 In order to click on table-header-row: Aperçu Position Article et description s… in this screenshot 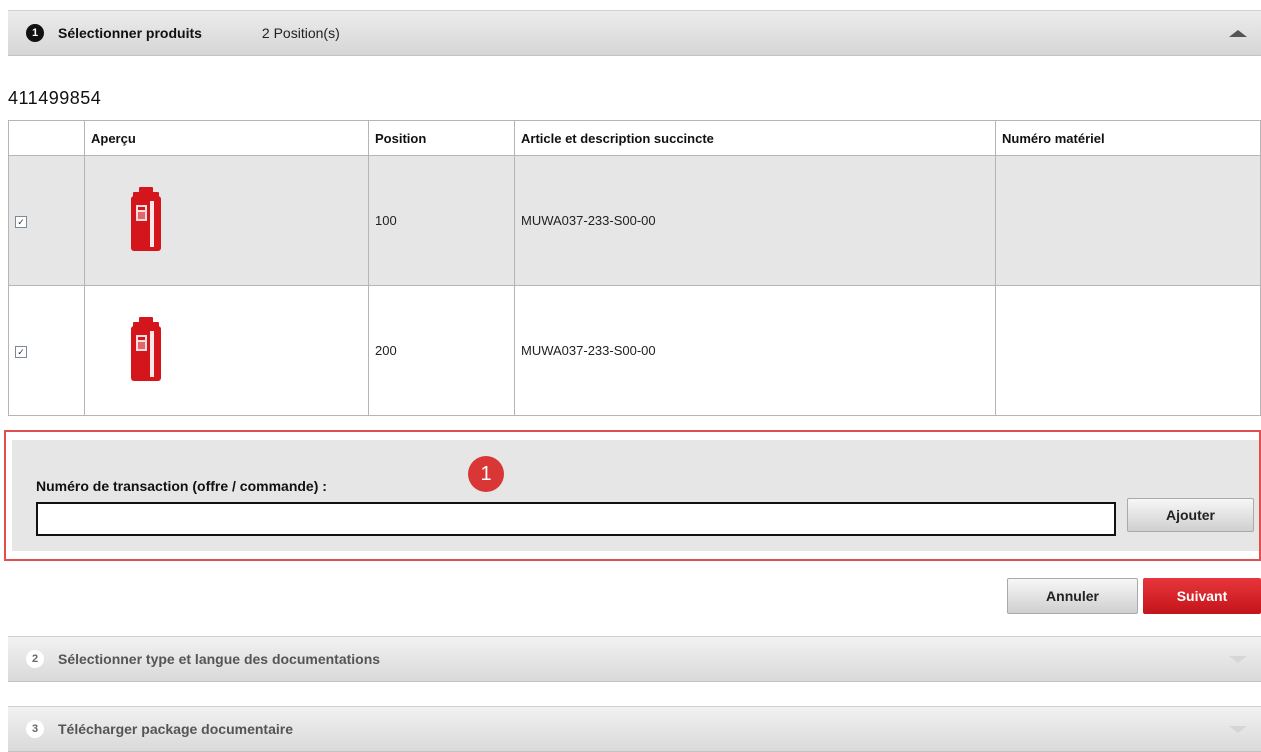, I will do `click(634, 138)`.